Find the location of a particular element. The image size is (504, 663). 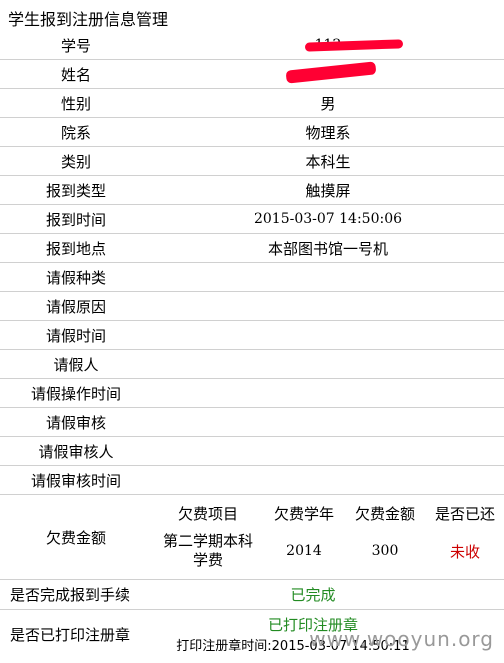

fee-amount: 300 is located at coordinates (385, 551).